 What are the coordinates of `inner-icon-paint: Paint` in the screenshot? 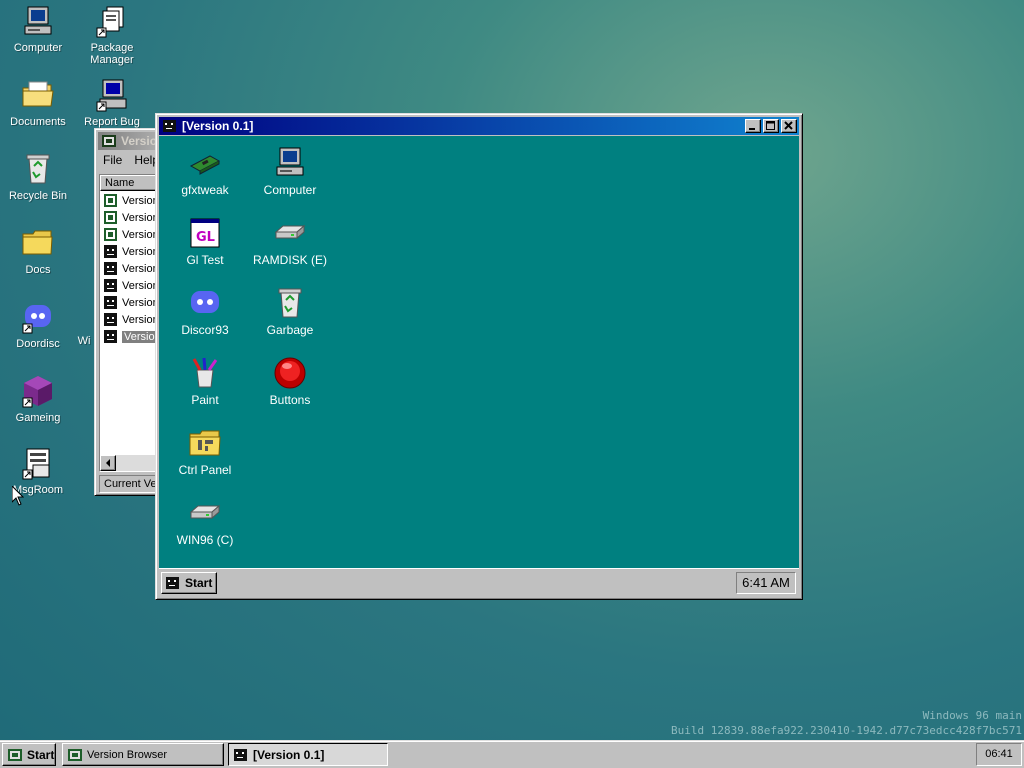 It's located at (205, 381).